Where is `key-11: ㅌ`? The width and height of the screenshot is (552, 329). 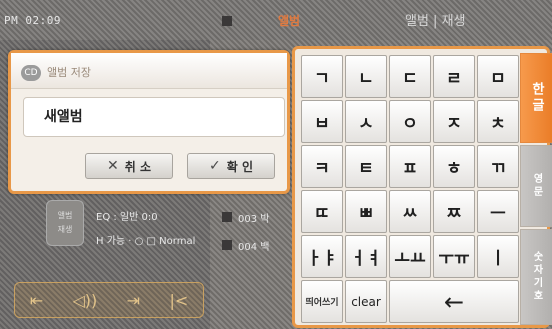
key-11: ㅌ is located at coordinates (366, 166).